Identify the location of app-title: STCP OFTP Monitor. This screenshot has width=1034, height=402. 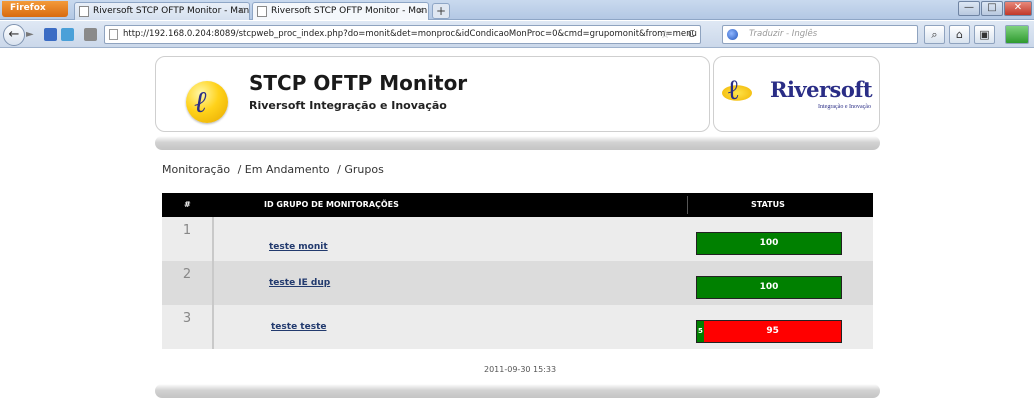
(358, 83).